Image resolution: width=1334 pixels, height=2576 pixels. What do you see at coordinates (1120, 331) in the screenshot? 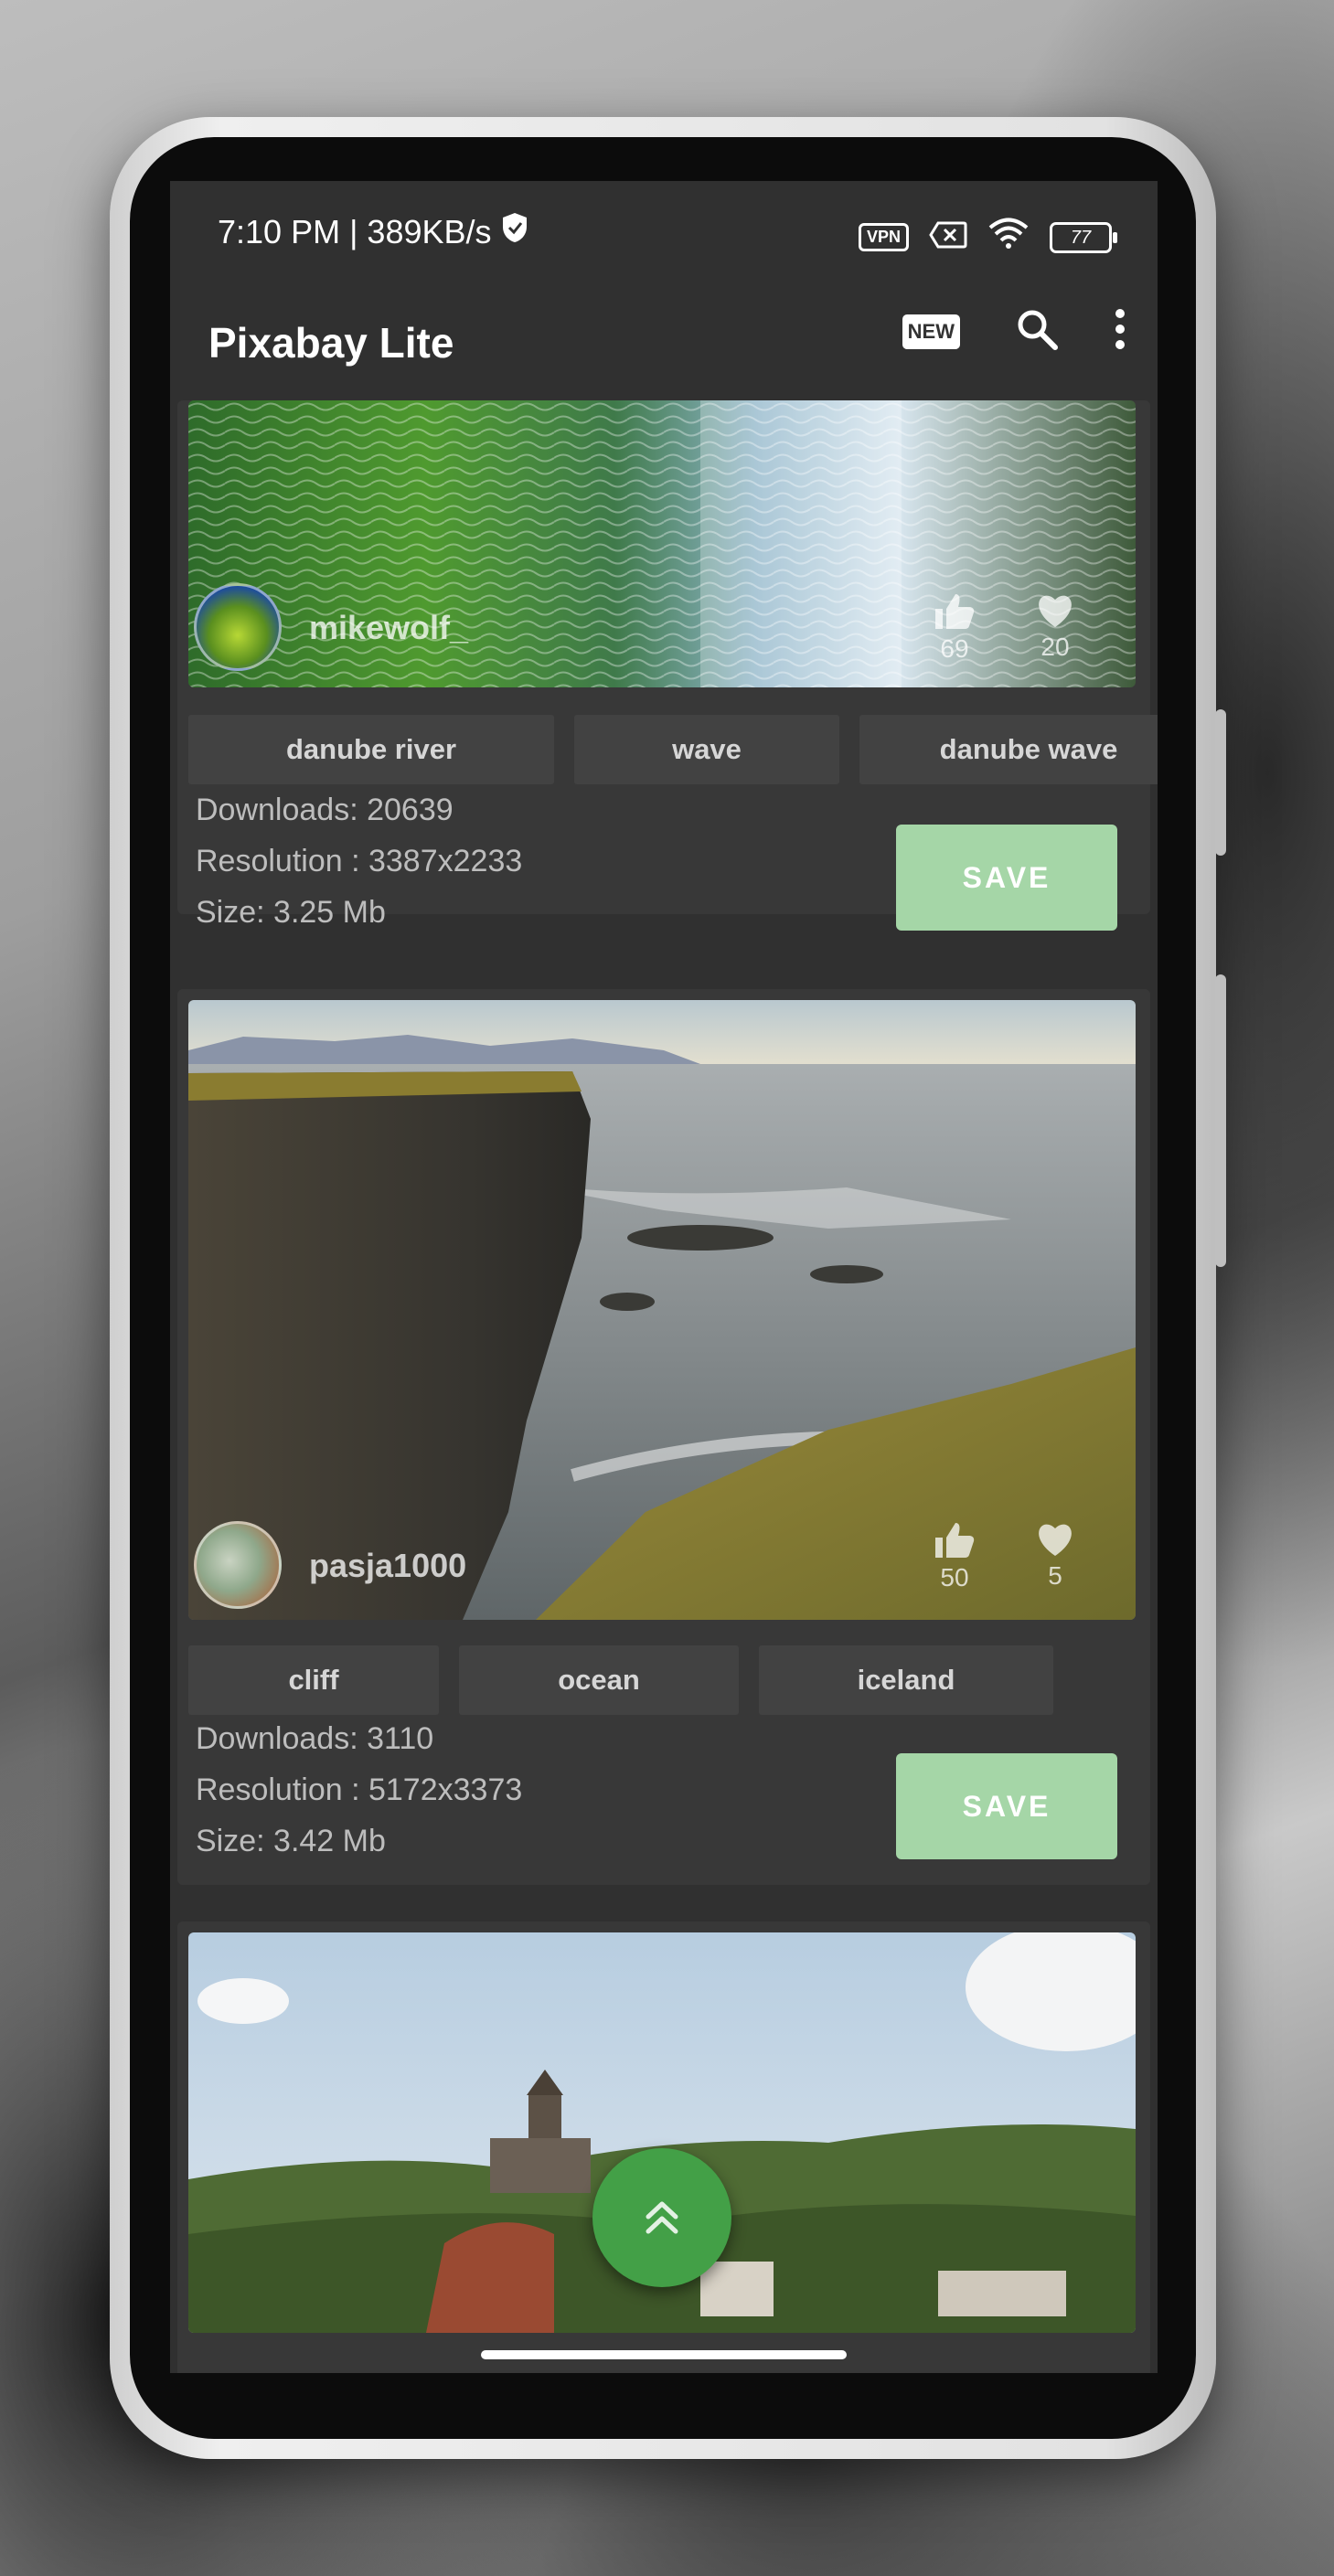
I see `more-vert-icon` at bounding box center [1120, 331].